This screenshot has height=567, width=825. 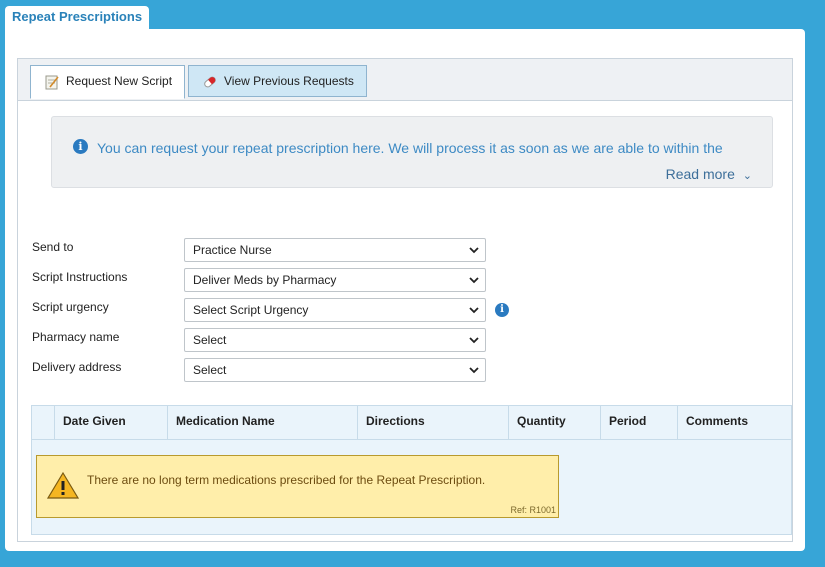 I want to click on page-title-tab: Repeat Prescriptions, so click(x=77, y=18).